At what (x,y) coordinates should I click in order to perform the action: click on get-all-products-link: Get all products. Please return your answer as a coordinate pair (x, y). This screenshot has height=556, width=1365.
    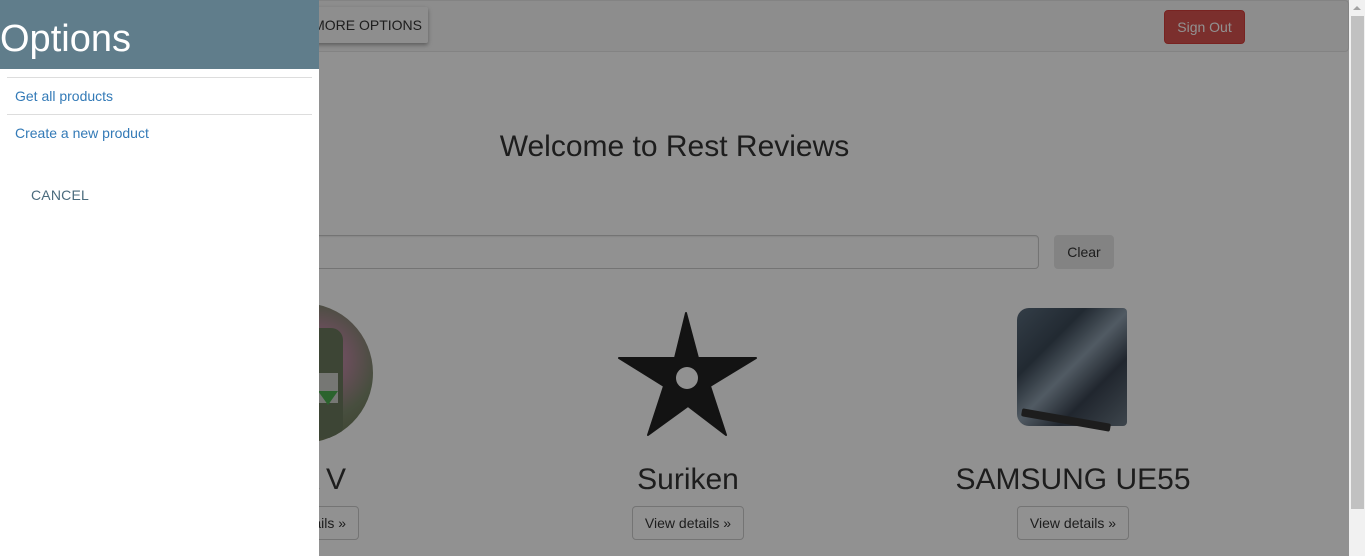
    Looking at the image, I should click on (159, 95).